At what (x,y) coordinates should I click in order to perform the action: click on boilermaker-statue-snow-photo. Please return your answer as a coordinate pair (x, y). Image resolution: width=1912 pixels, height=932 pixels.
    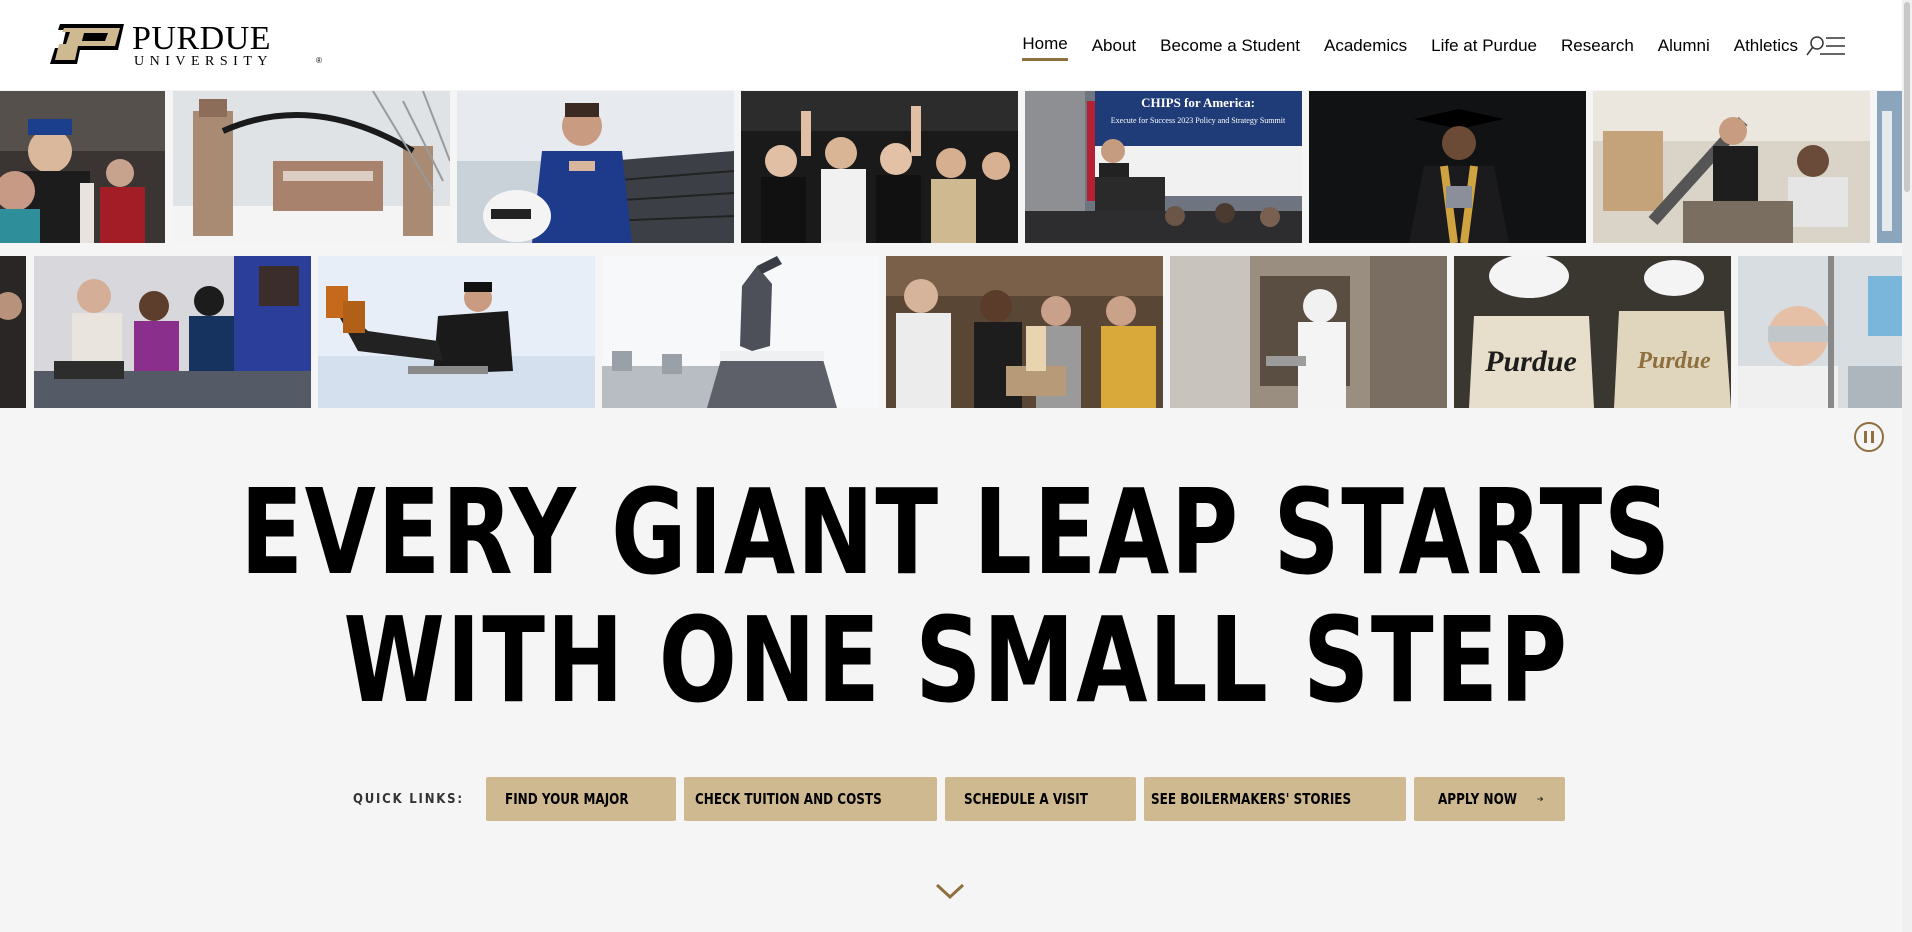
    Looking at the image, I should click on (740, 332).